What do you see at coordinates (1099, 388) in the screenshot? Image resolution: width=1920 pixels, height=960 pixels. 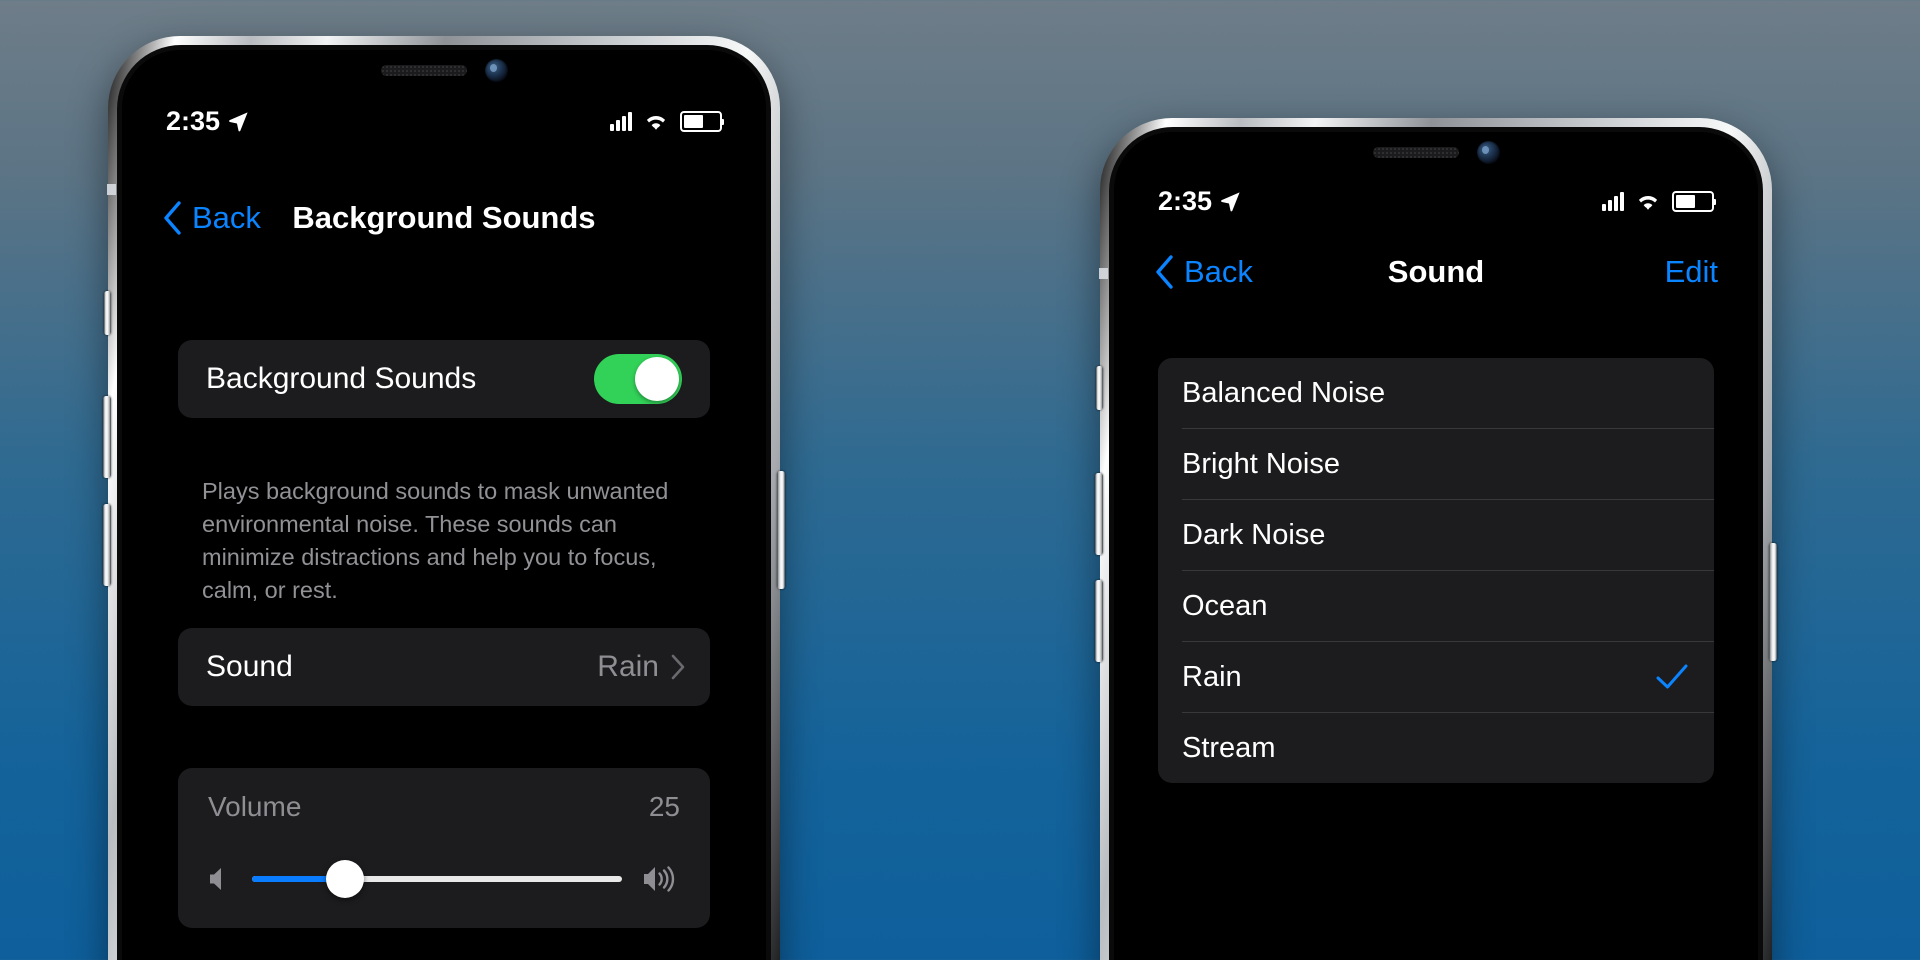 I see `mute-switch-right-phone` at bounding box center [1099, 388].